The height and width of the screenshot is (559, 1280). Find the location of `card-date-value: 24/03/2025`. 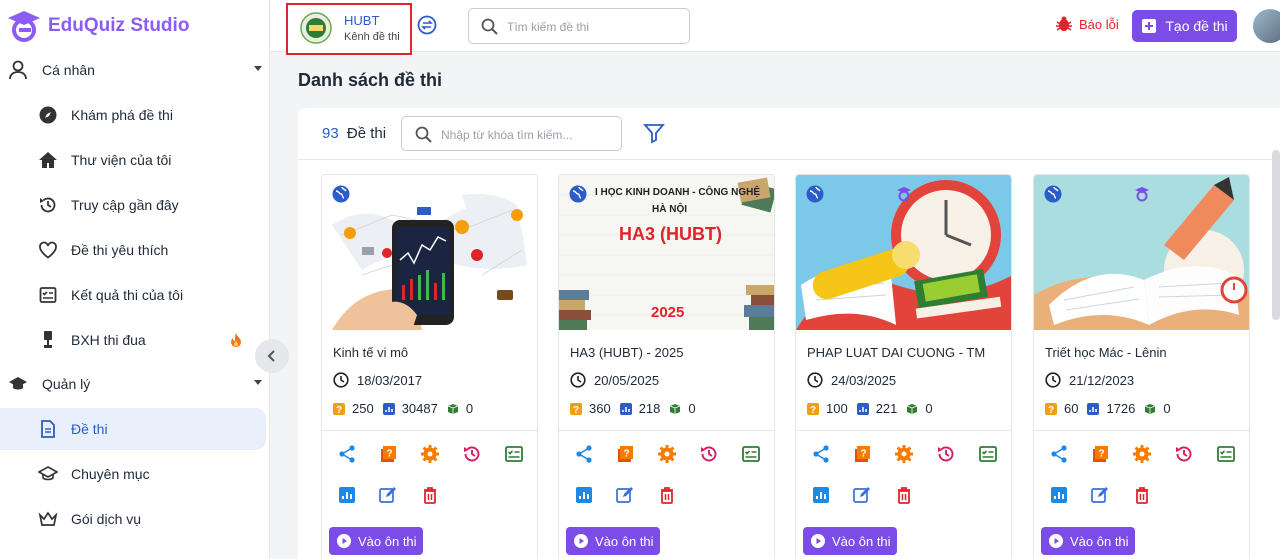

card-date-value: 24/03/2025 is located at coordinates (864, 380).